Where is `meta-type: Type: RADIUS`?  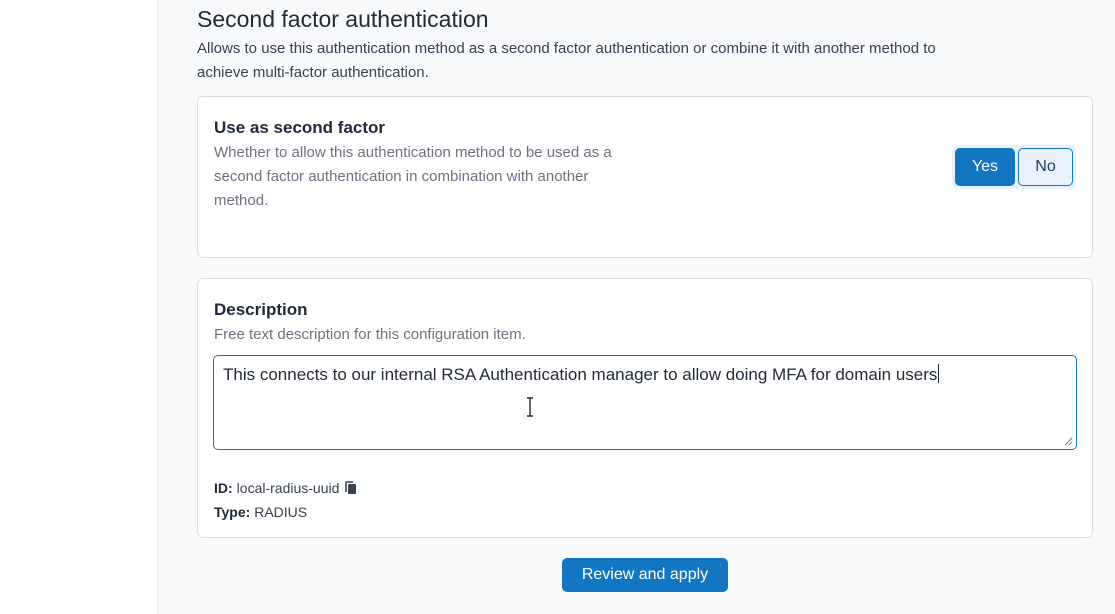
meta-type: Type: RADIUS is located at coordinates (260, 512).